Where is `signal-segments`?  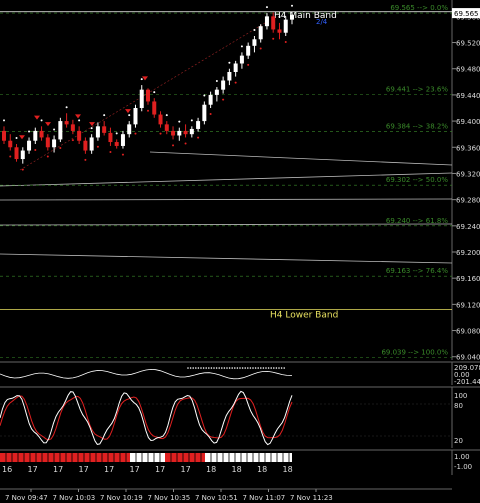
signal-segments is located at coordinates (146, 457).